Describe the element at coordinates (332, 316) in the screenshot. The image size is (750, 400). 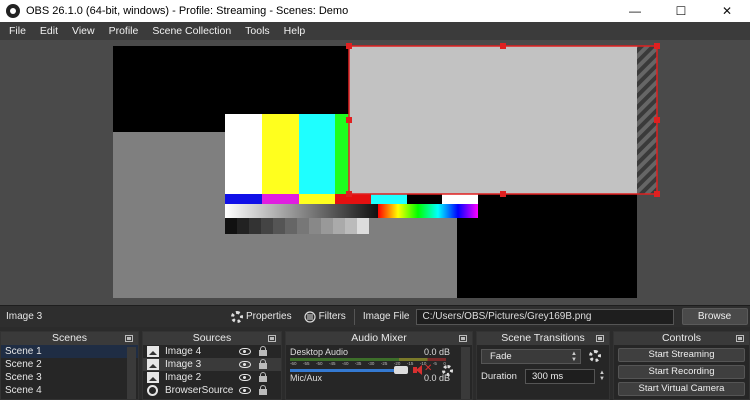
I see `filters-label: Filters` at that location.